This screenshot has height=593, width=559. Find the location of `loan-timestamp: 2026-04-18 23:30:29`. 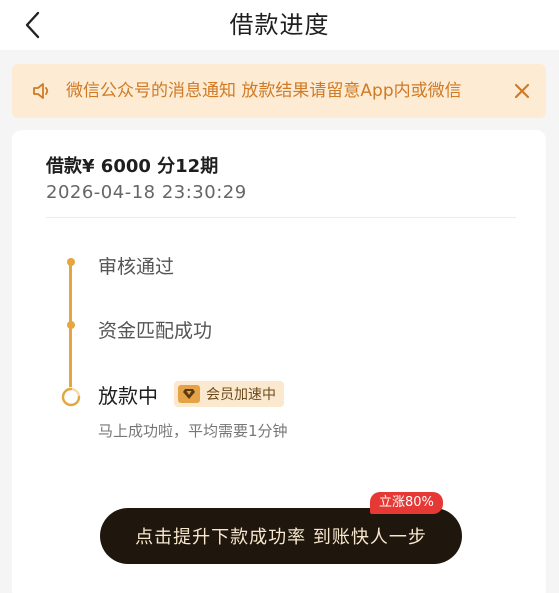

loan-timestamp: 2026-04-18 23:30:29 is located at coordinates (146, 192).